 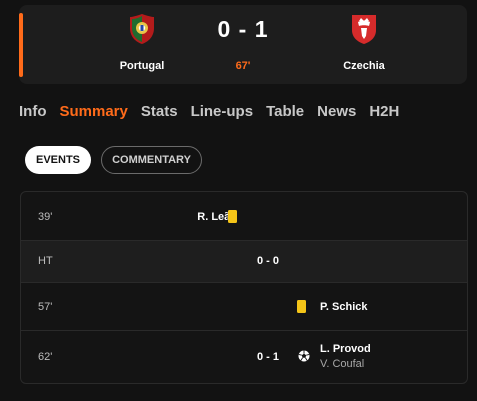 I want to click on summary-filter: EVENTS COMMENTARY, so click(x=113, y=160).